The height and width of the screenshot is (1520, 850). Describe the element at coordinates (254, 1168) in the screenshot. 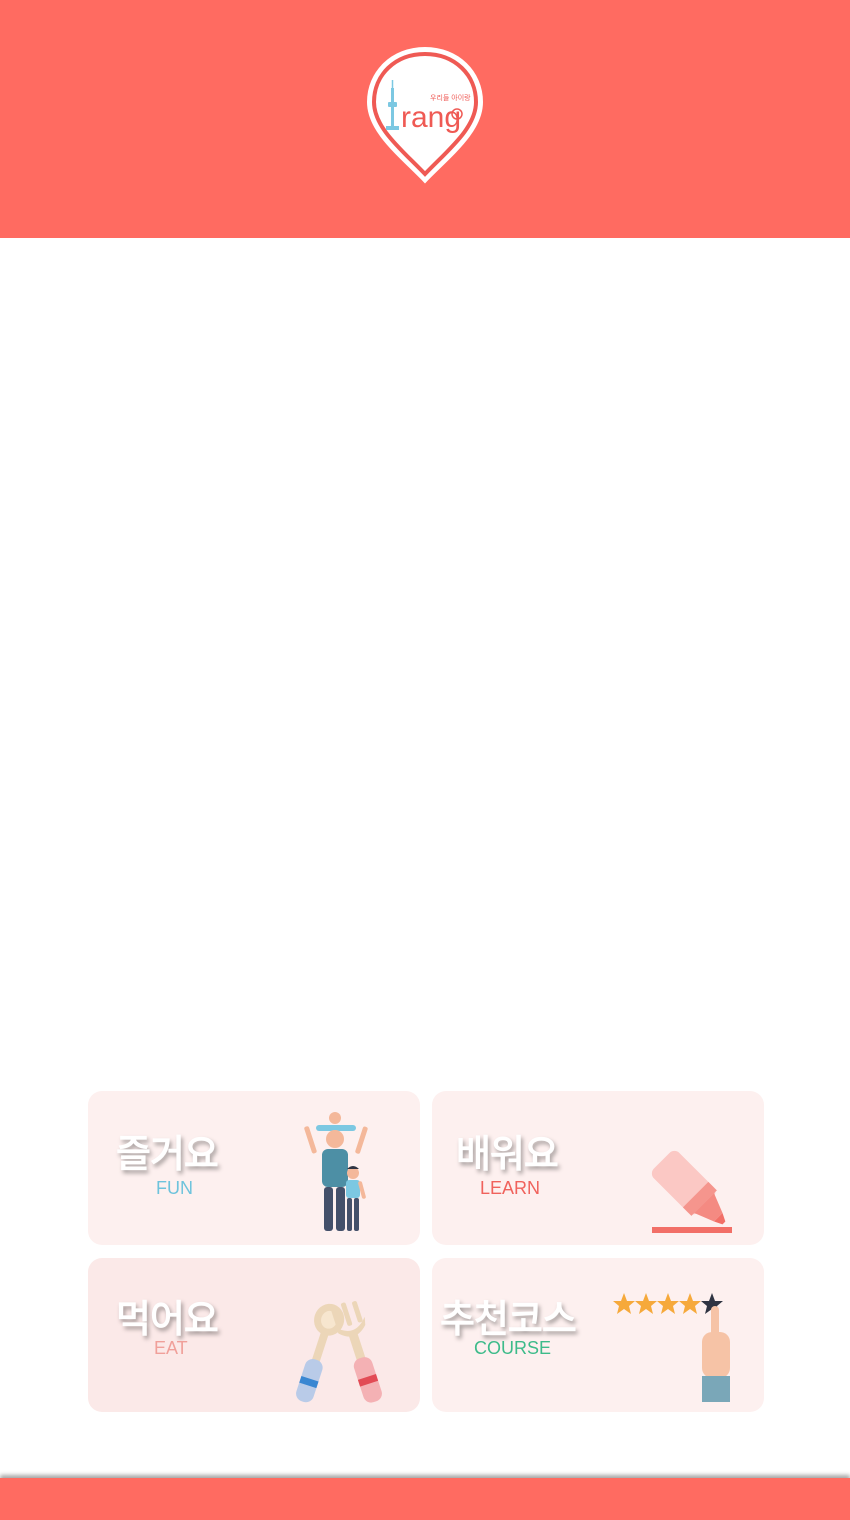

I see `menu-card-fun: 즐거요 FUN` at that location.